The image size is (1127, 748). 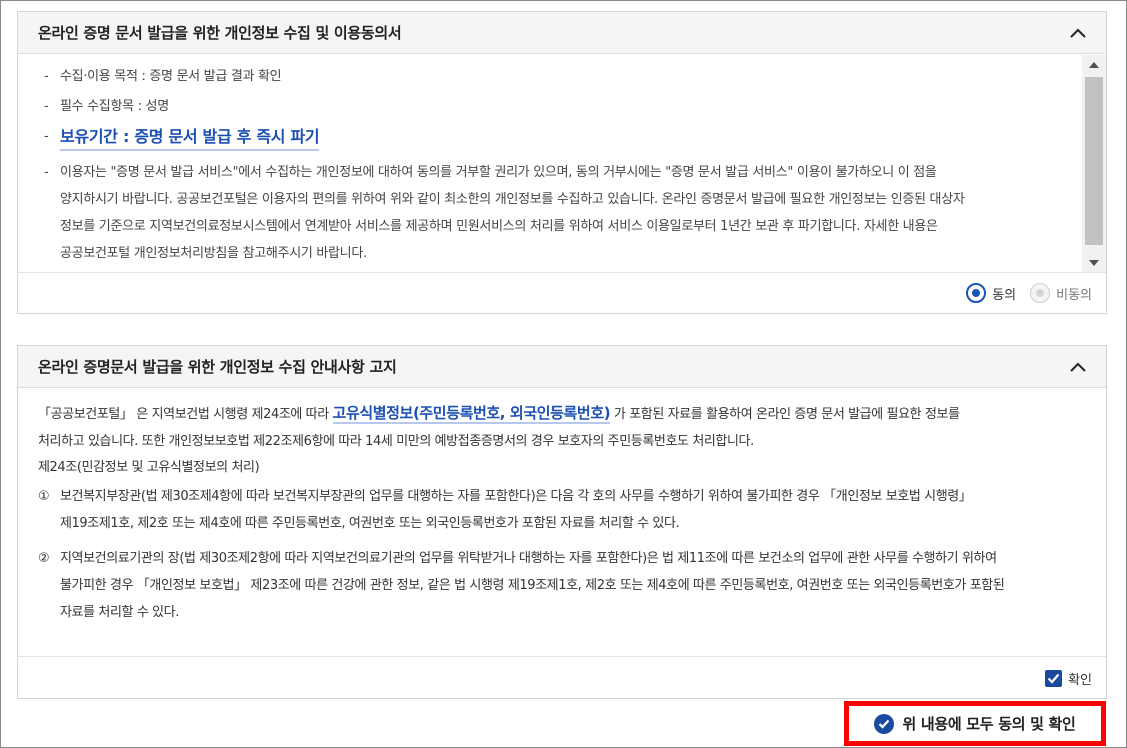 What do you see at coordinates (562, 33) in the screenshot?
I see `consent-panel-header: 온라인 증명 문서 발급을 위한 개인정보 수집 및 이용동의서` at bounding box center [562, 33].